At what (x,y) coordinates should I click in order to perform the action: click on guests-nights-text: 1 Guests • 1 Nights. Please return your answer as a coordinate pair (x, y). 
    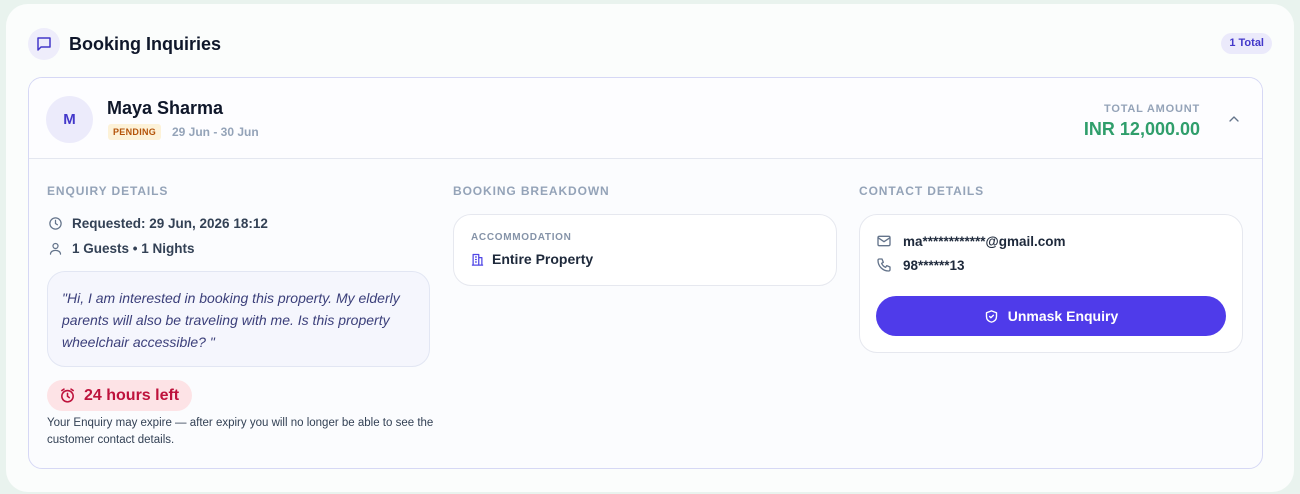
    Looking at the image, I should click on (133, 248).